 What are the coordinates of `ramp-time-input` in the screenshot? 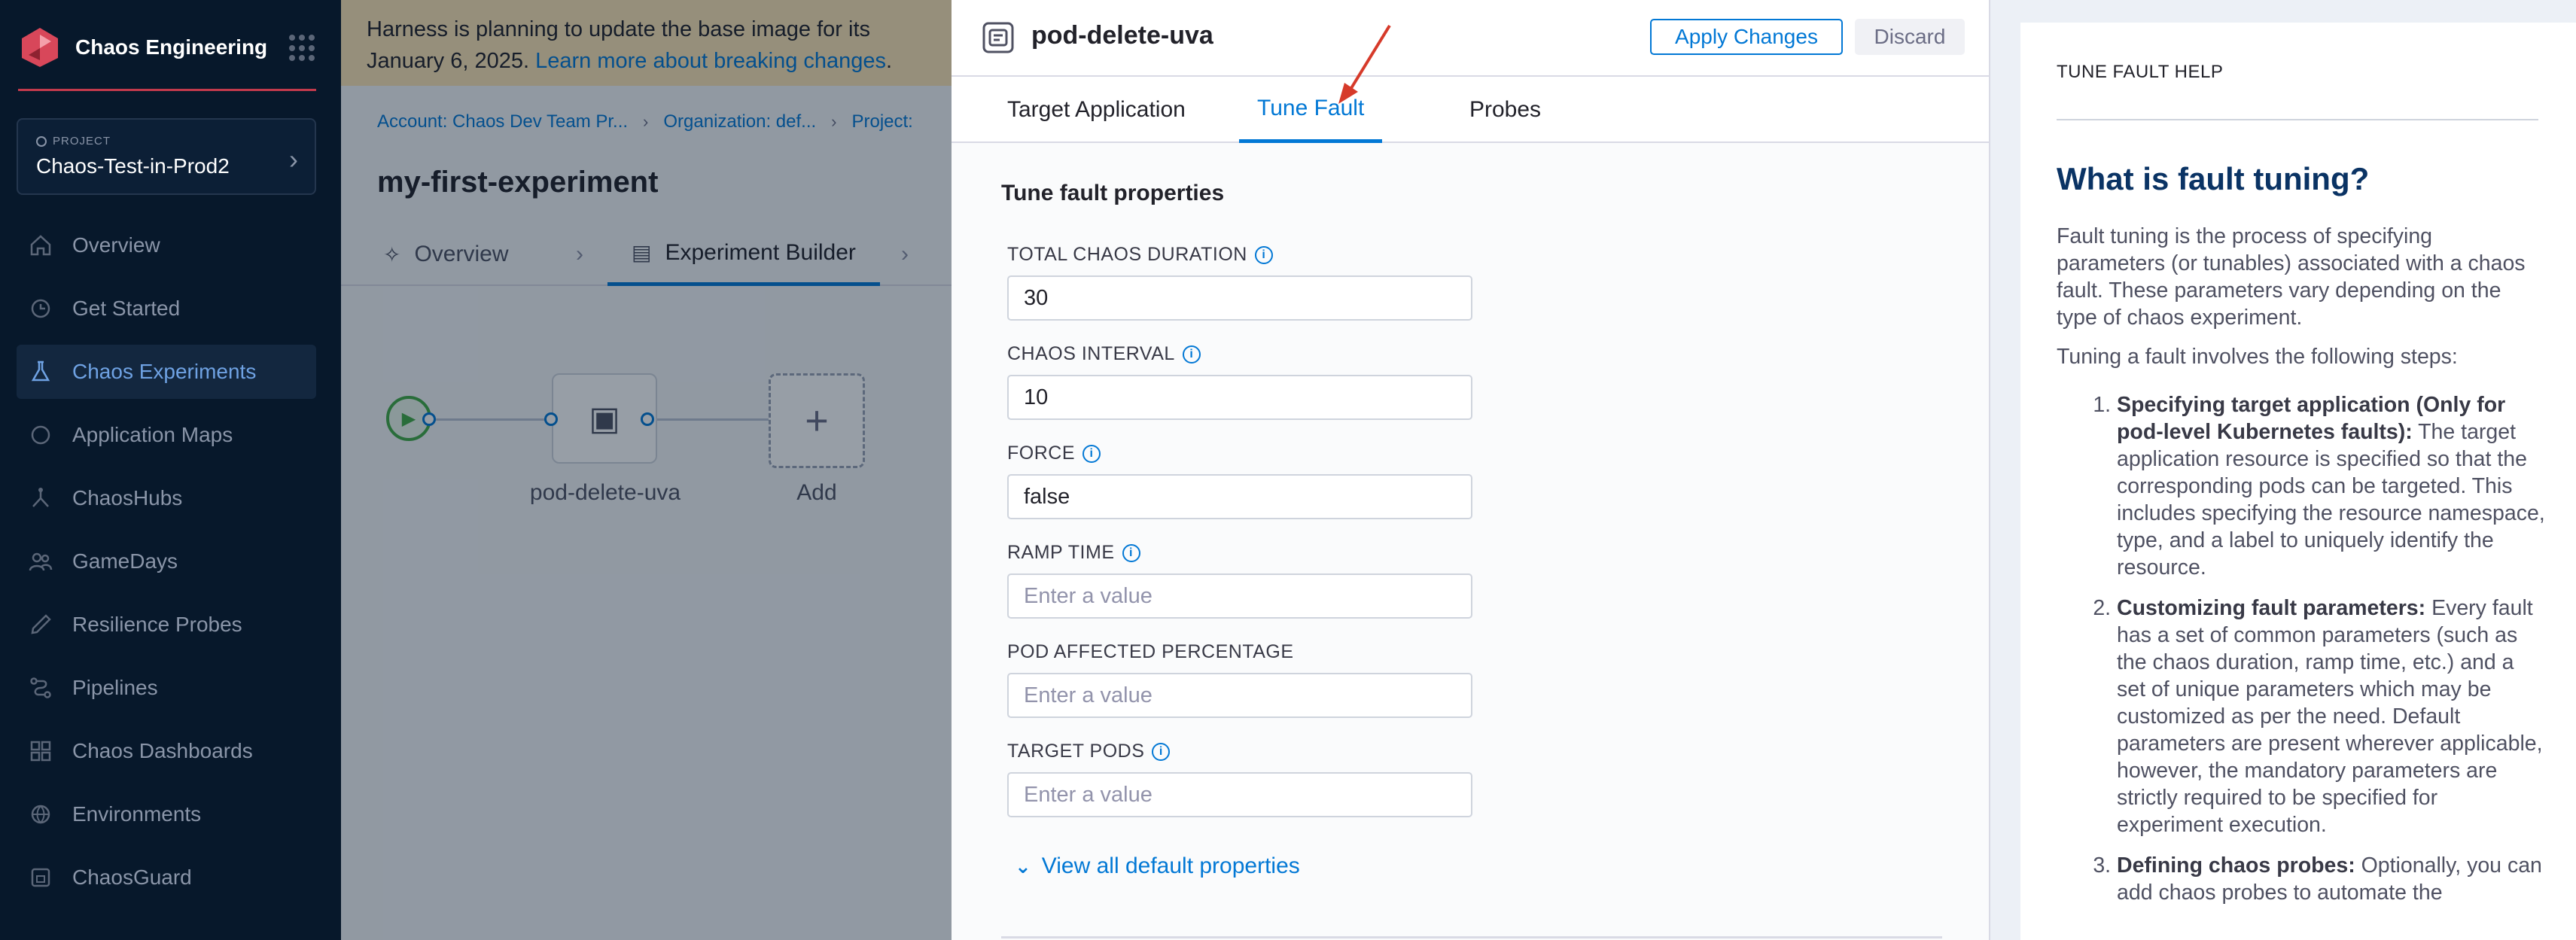 It's located at (1239, 596).